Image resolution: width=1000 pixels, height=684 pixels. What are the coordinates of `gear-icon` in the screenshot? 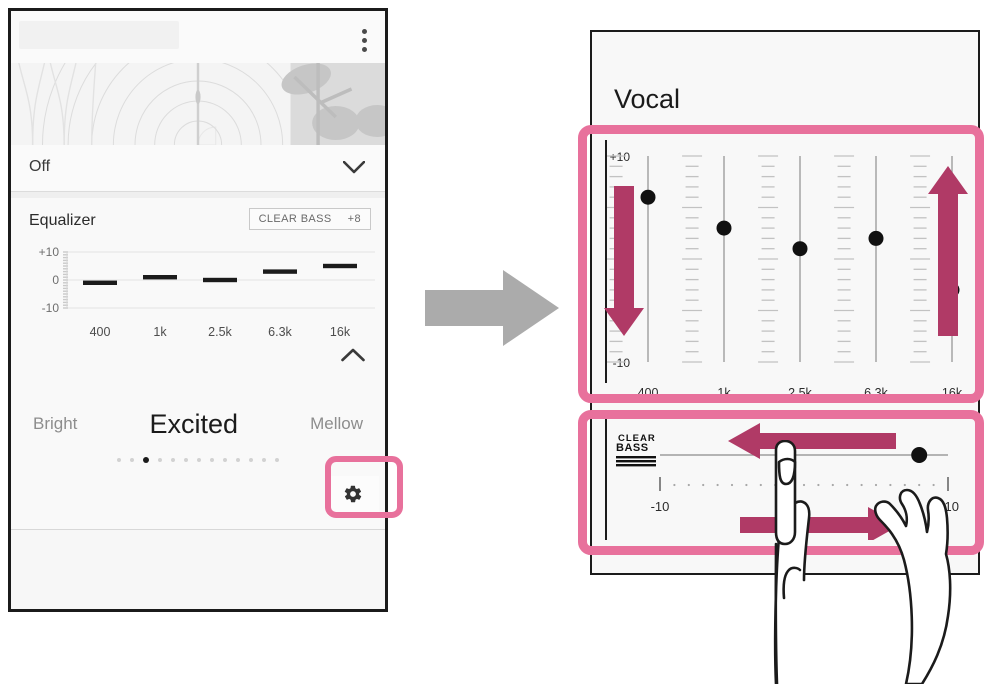 It's located at (353, 496).